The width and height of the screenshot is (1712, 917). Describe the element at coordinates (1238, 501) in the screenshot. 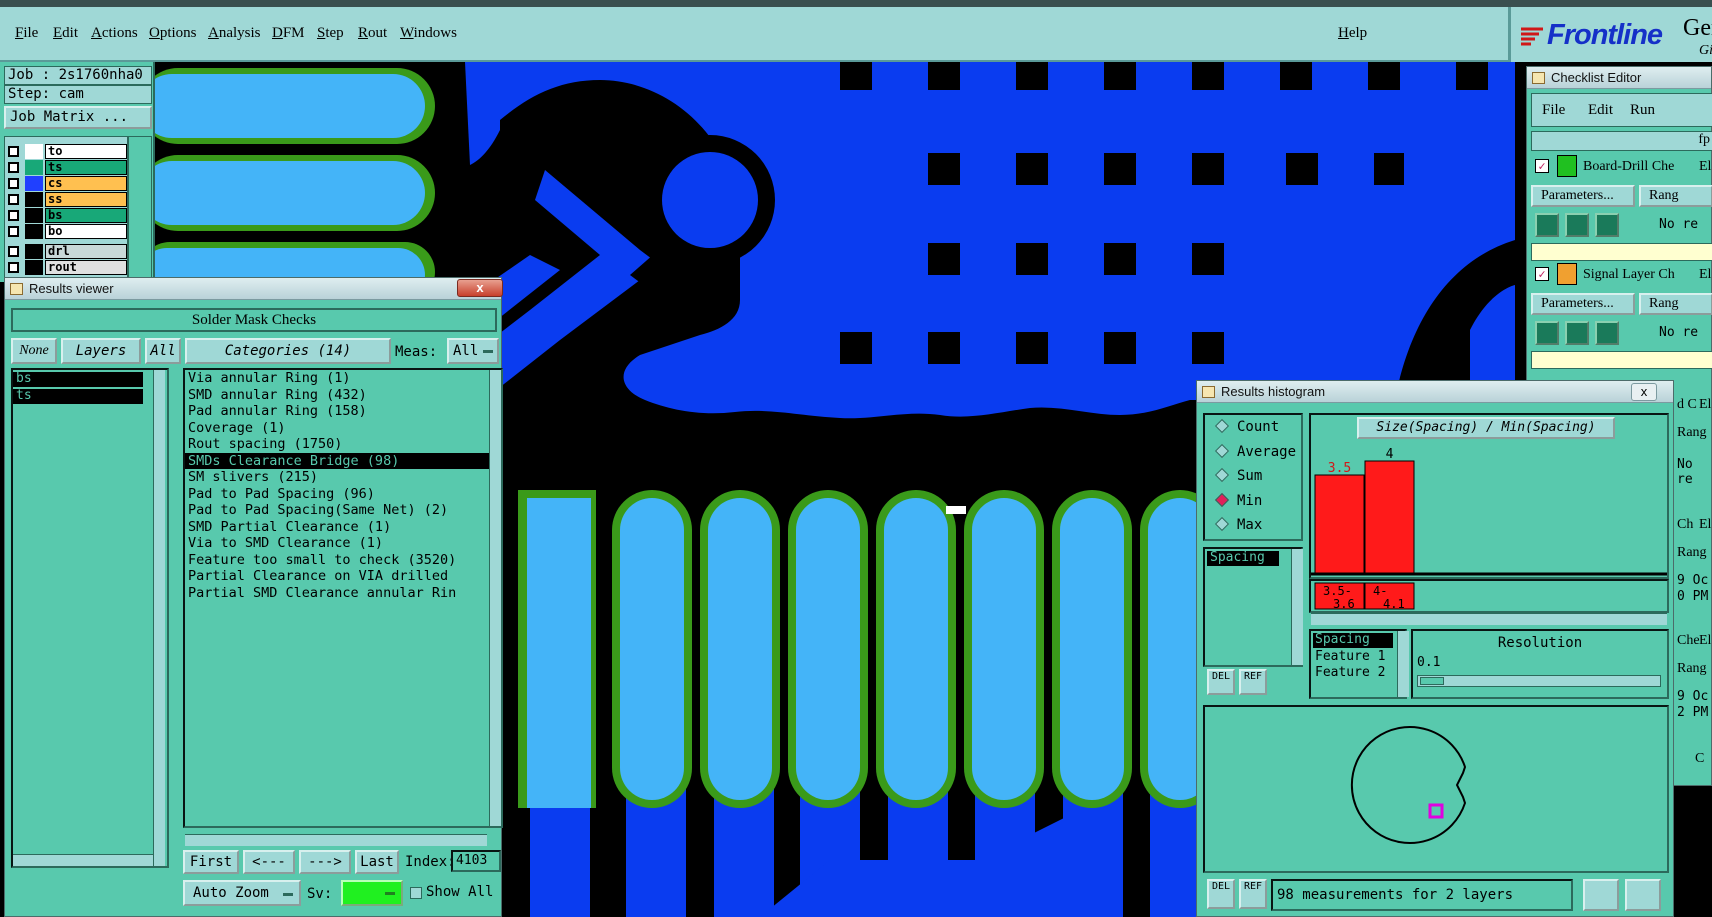

I see `mode-radio-min: Min` at that location.